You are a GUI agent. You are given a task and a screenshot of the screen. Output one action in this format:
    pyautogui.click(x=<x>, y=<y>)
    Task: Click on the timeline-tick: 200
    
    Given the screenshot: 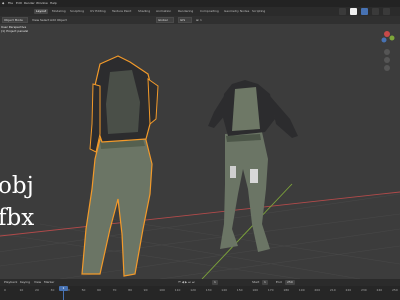 What is the action you would take?
    pyautogui.click(x=317, y=290)
    